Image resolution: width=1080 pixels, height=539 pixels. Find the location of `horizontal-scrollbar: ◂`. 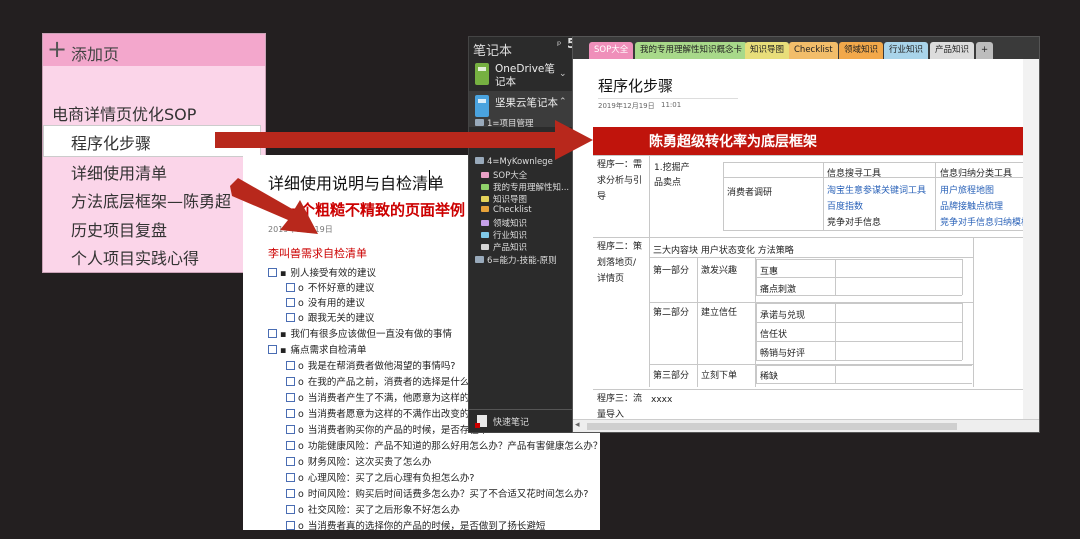

horizontal-scrollbar: ◂ is located at coordinates (806, 425).